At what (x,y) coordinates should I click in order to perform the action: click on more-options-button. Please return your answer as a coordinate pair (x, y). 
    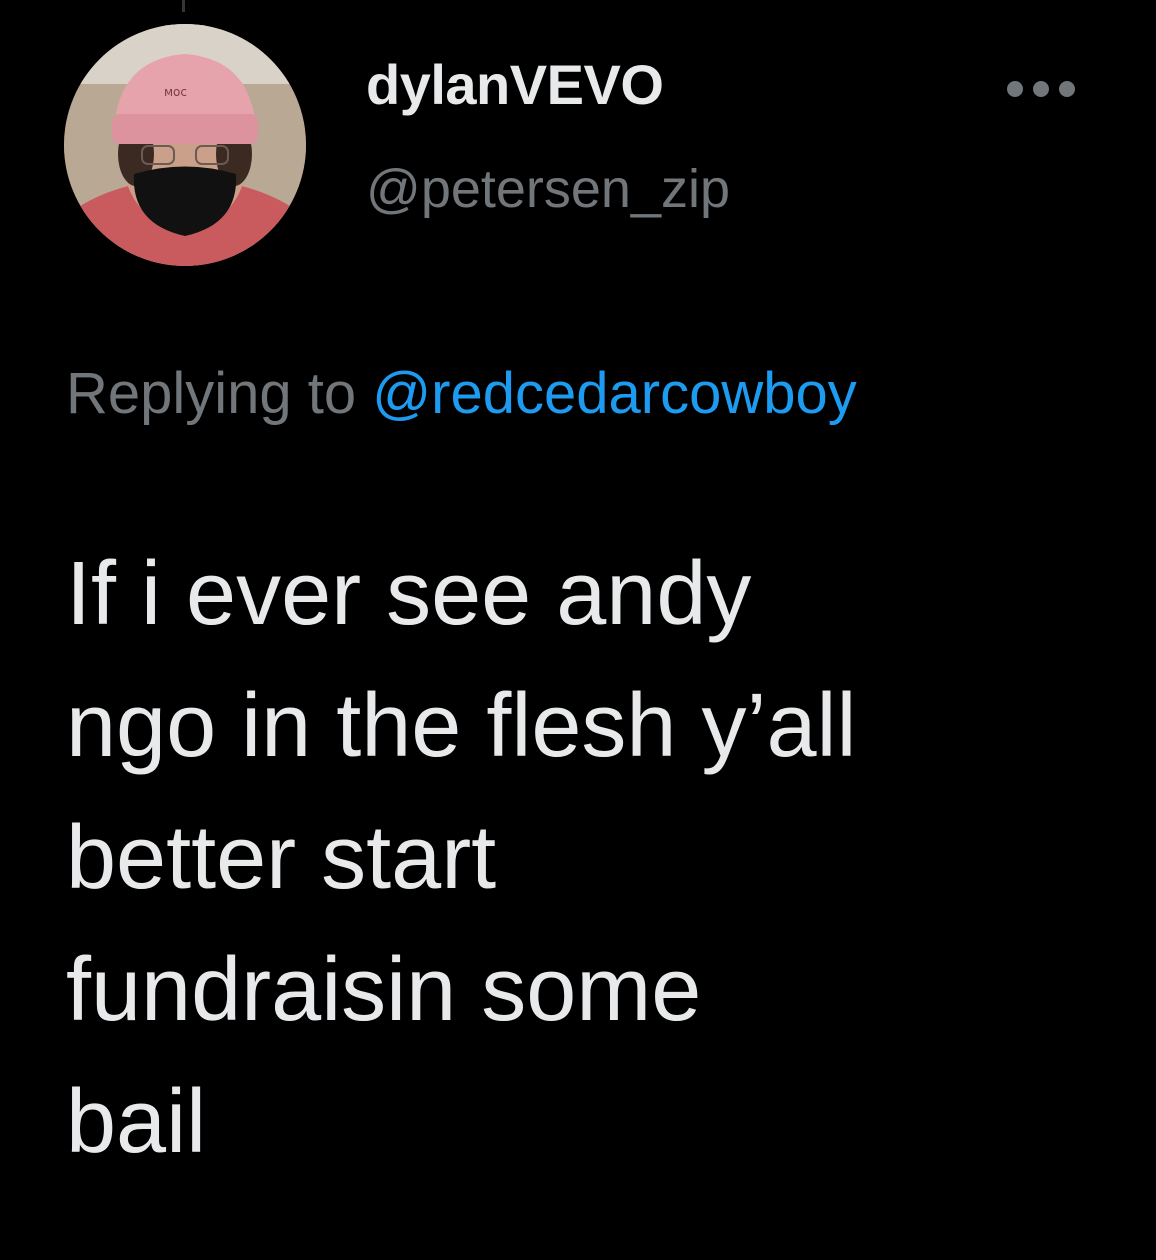
    Looking at the image, I should click on (1041, 89).